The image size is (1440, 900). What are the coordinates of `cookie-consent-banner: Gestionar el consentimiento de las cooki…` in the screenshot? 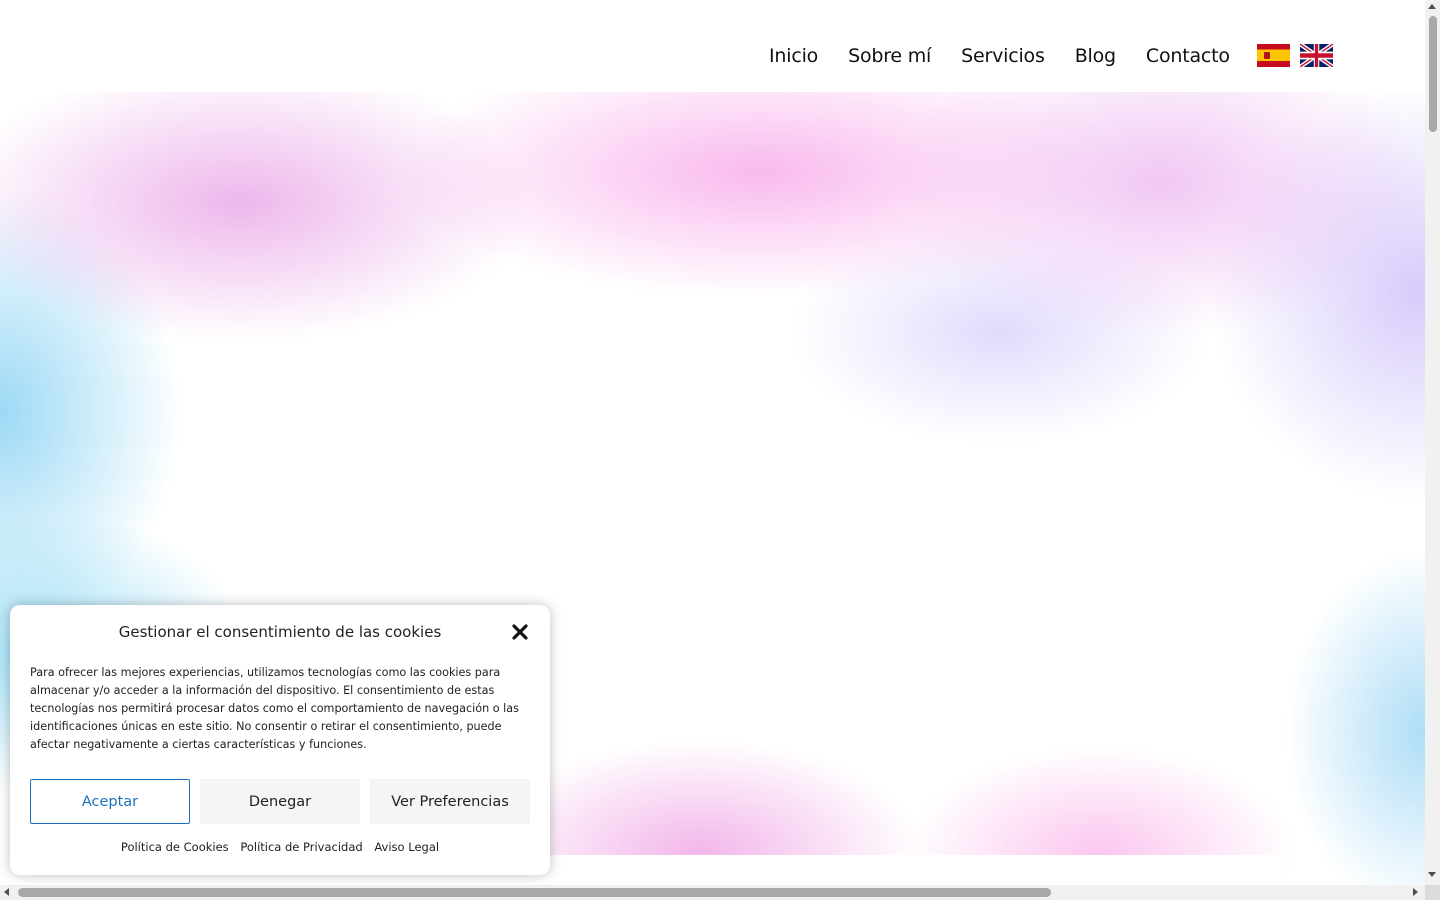 It's located at (280, 740).